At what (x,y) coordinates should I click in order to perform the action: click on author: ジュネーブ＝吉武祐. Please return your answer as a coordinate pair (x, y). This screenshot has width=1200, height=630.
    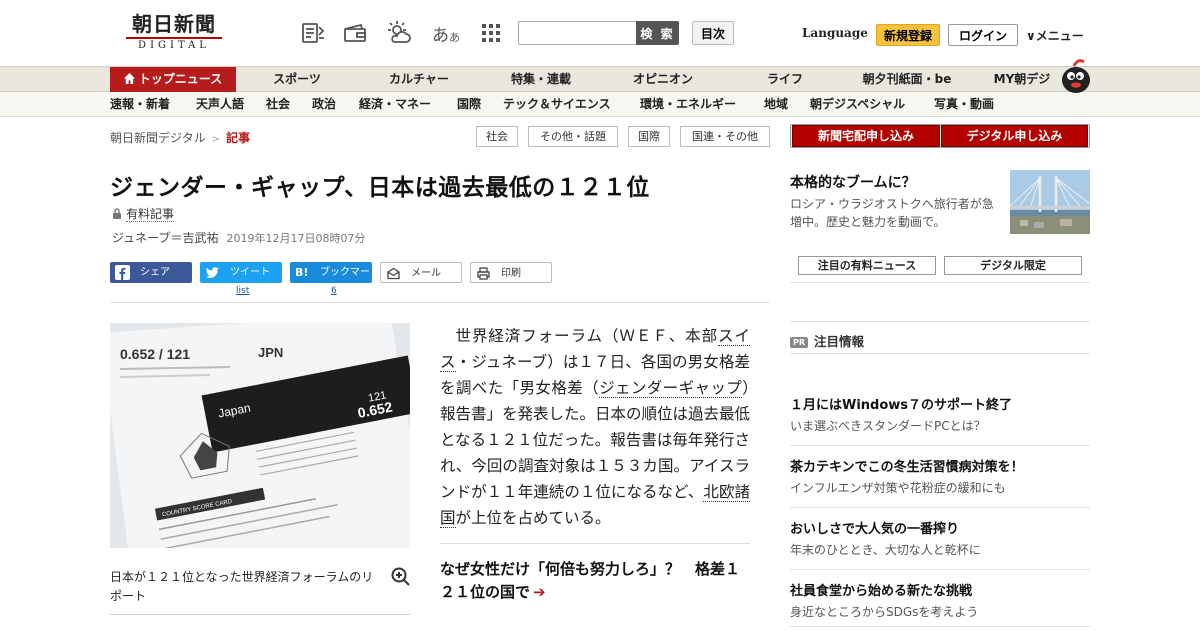
    Looking at the image, I should click on (165, 238).